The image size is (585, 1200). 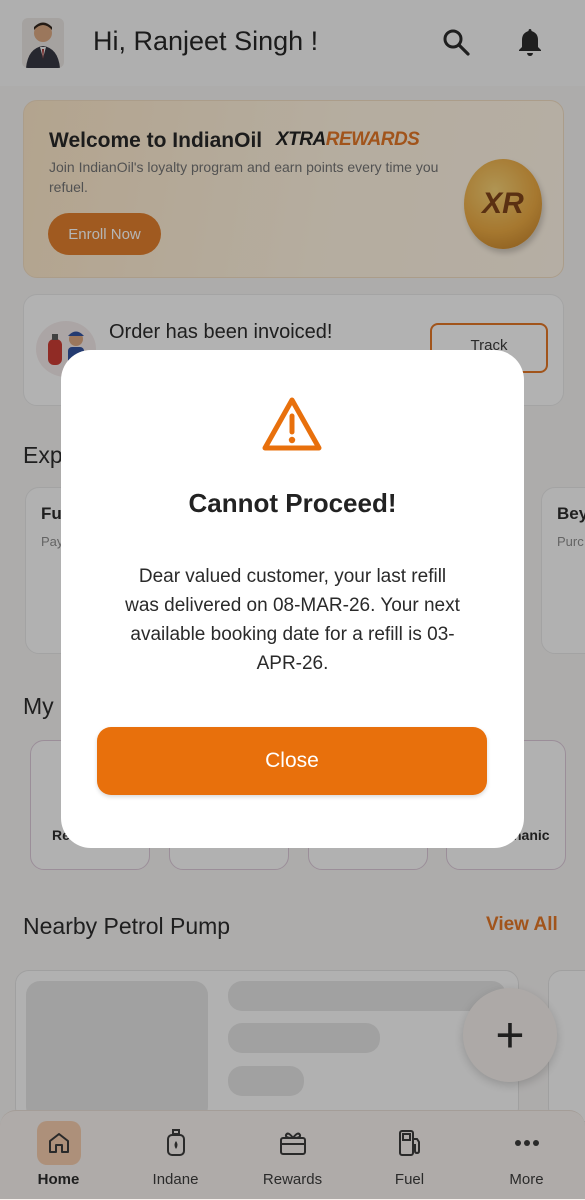 I want to click on dialog-title: Cannot Proceed!, so click(x=292, y=503).